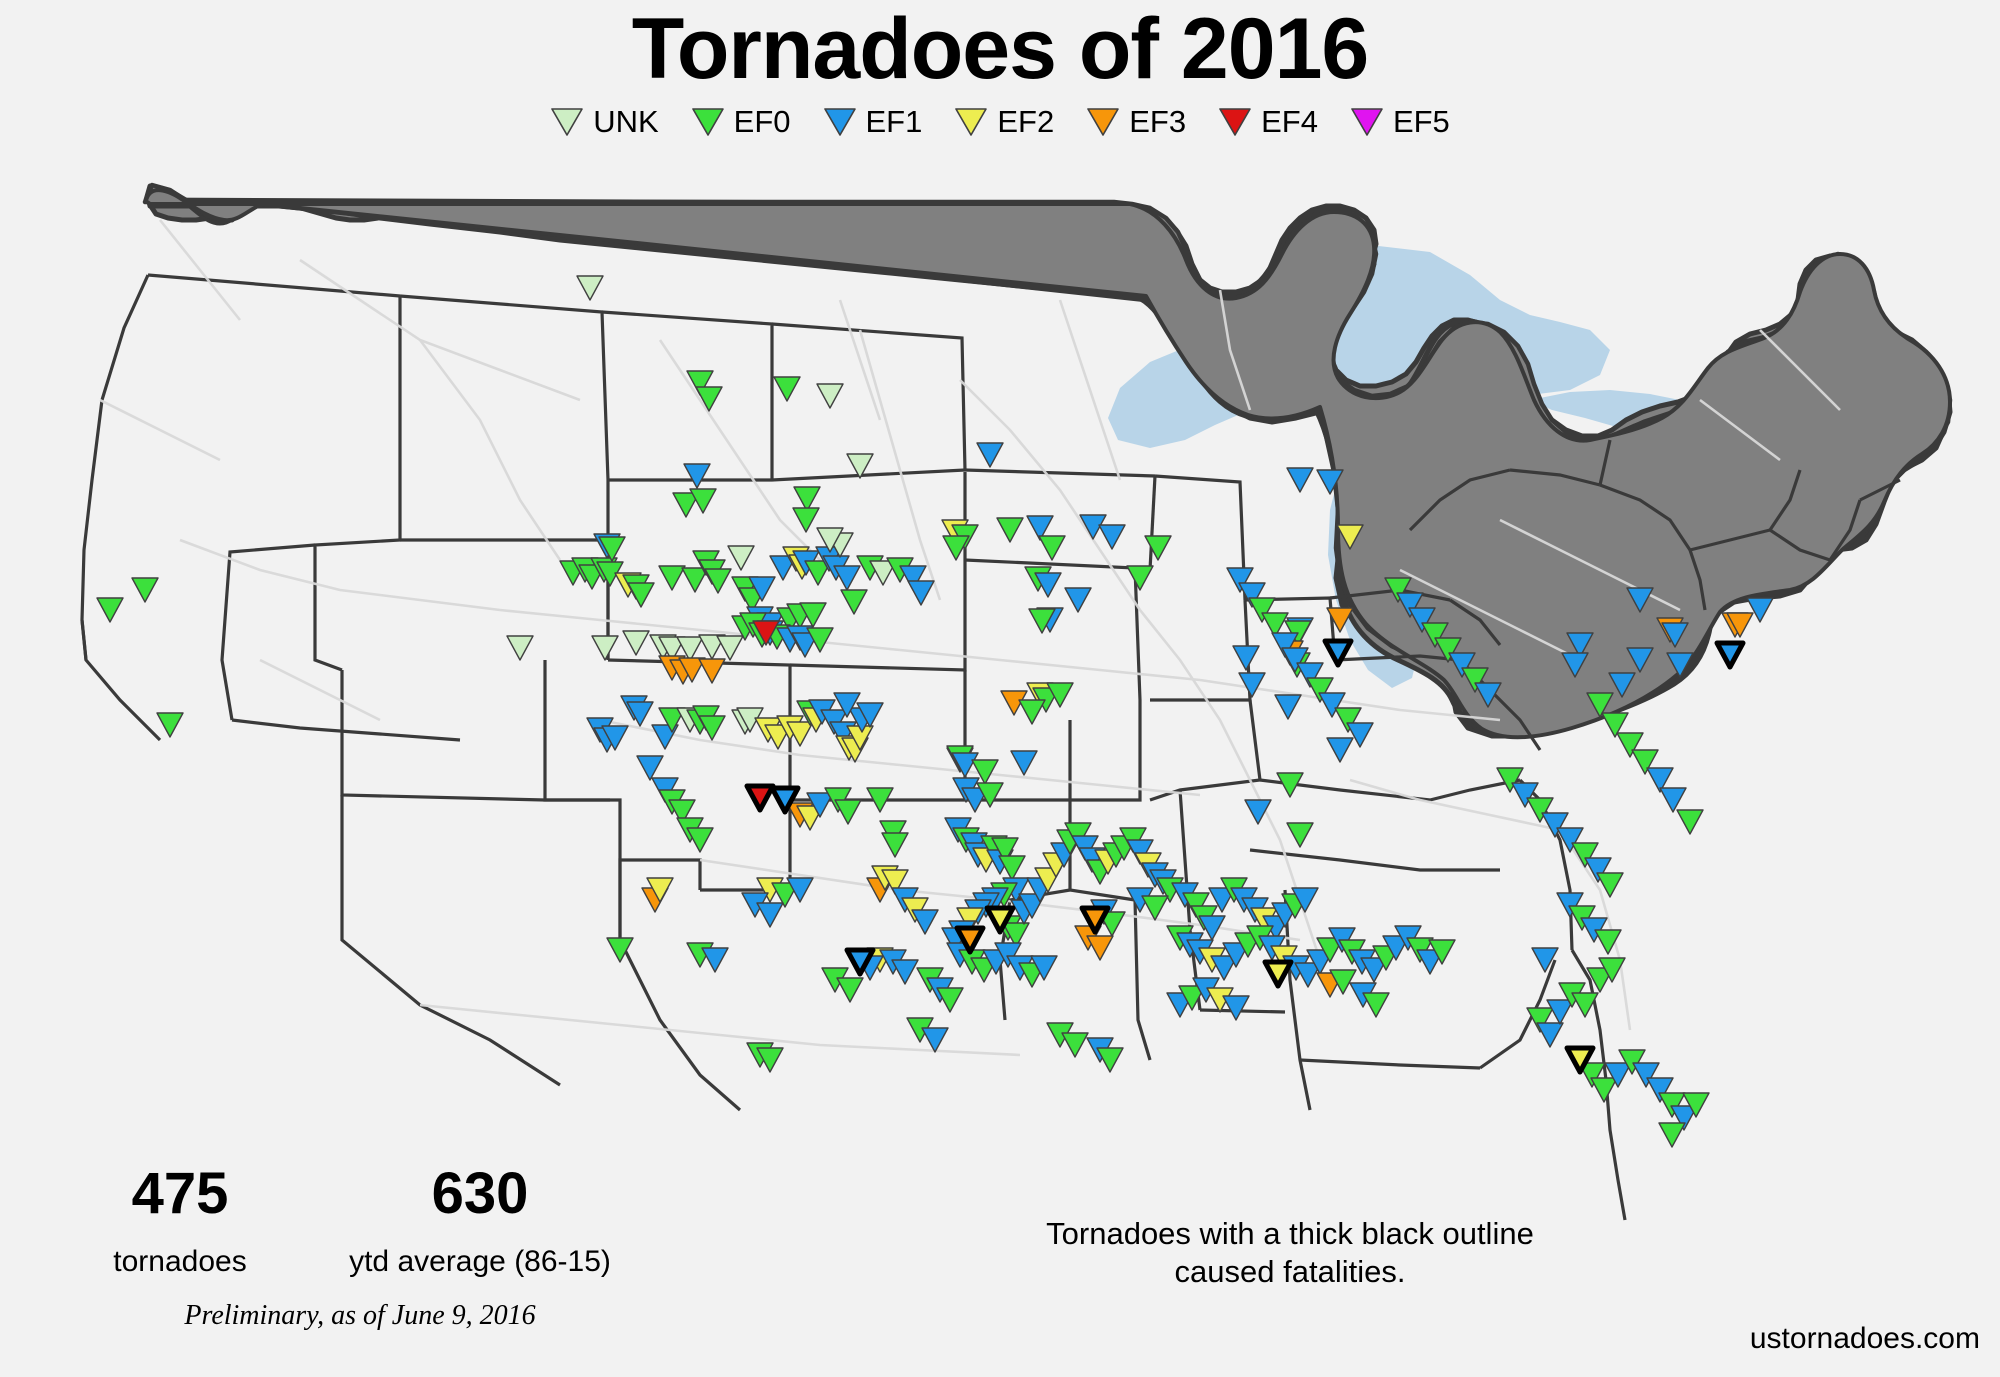  I want to click on tornado-marker-ef2-fatal, so click(1278, 974).